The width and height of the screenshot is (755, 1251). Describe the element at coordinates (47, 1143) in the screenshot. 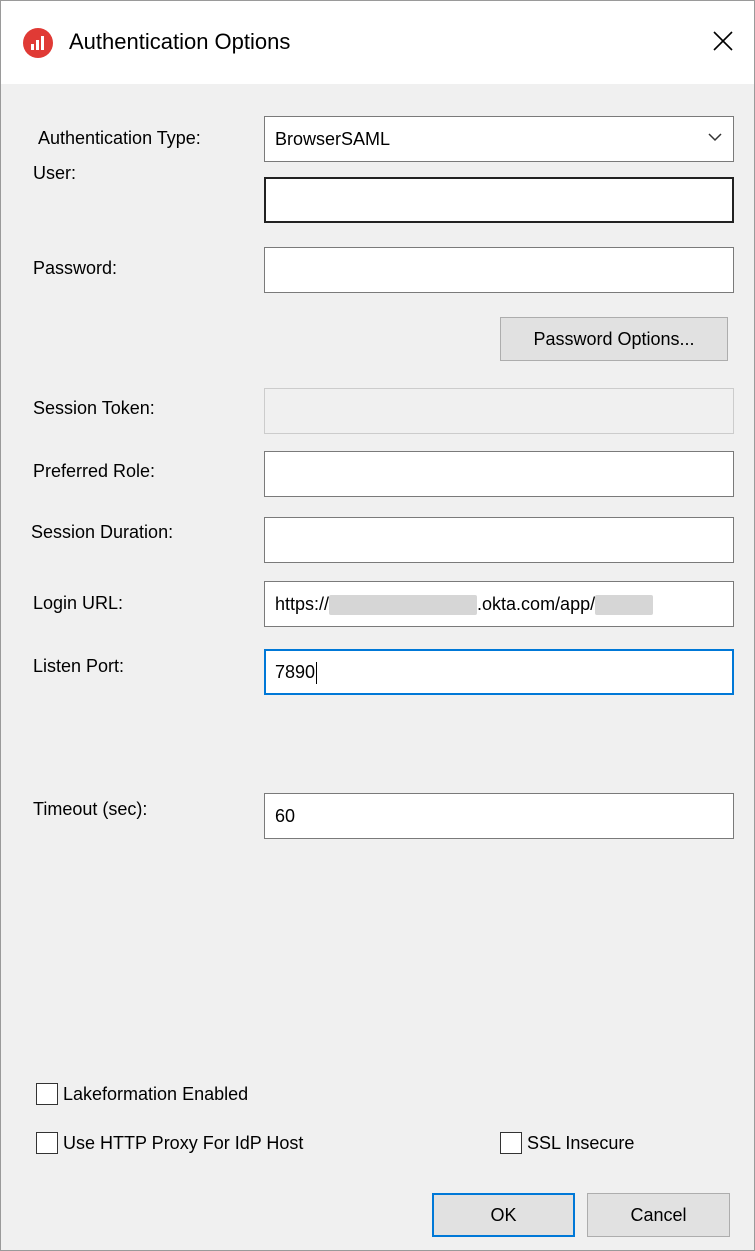

I see `http-proxy-checkbox` at that location.